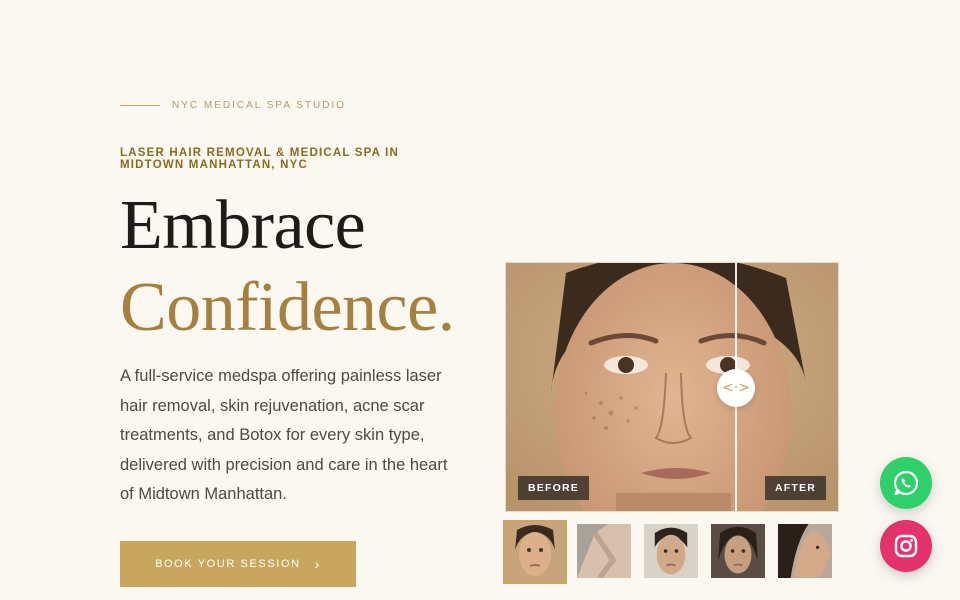  Describe the element at coordinates (228, 564) in the screenshot. I see `book-session-label: BOOK YOUR SESSION` at that location.